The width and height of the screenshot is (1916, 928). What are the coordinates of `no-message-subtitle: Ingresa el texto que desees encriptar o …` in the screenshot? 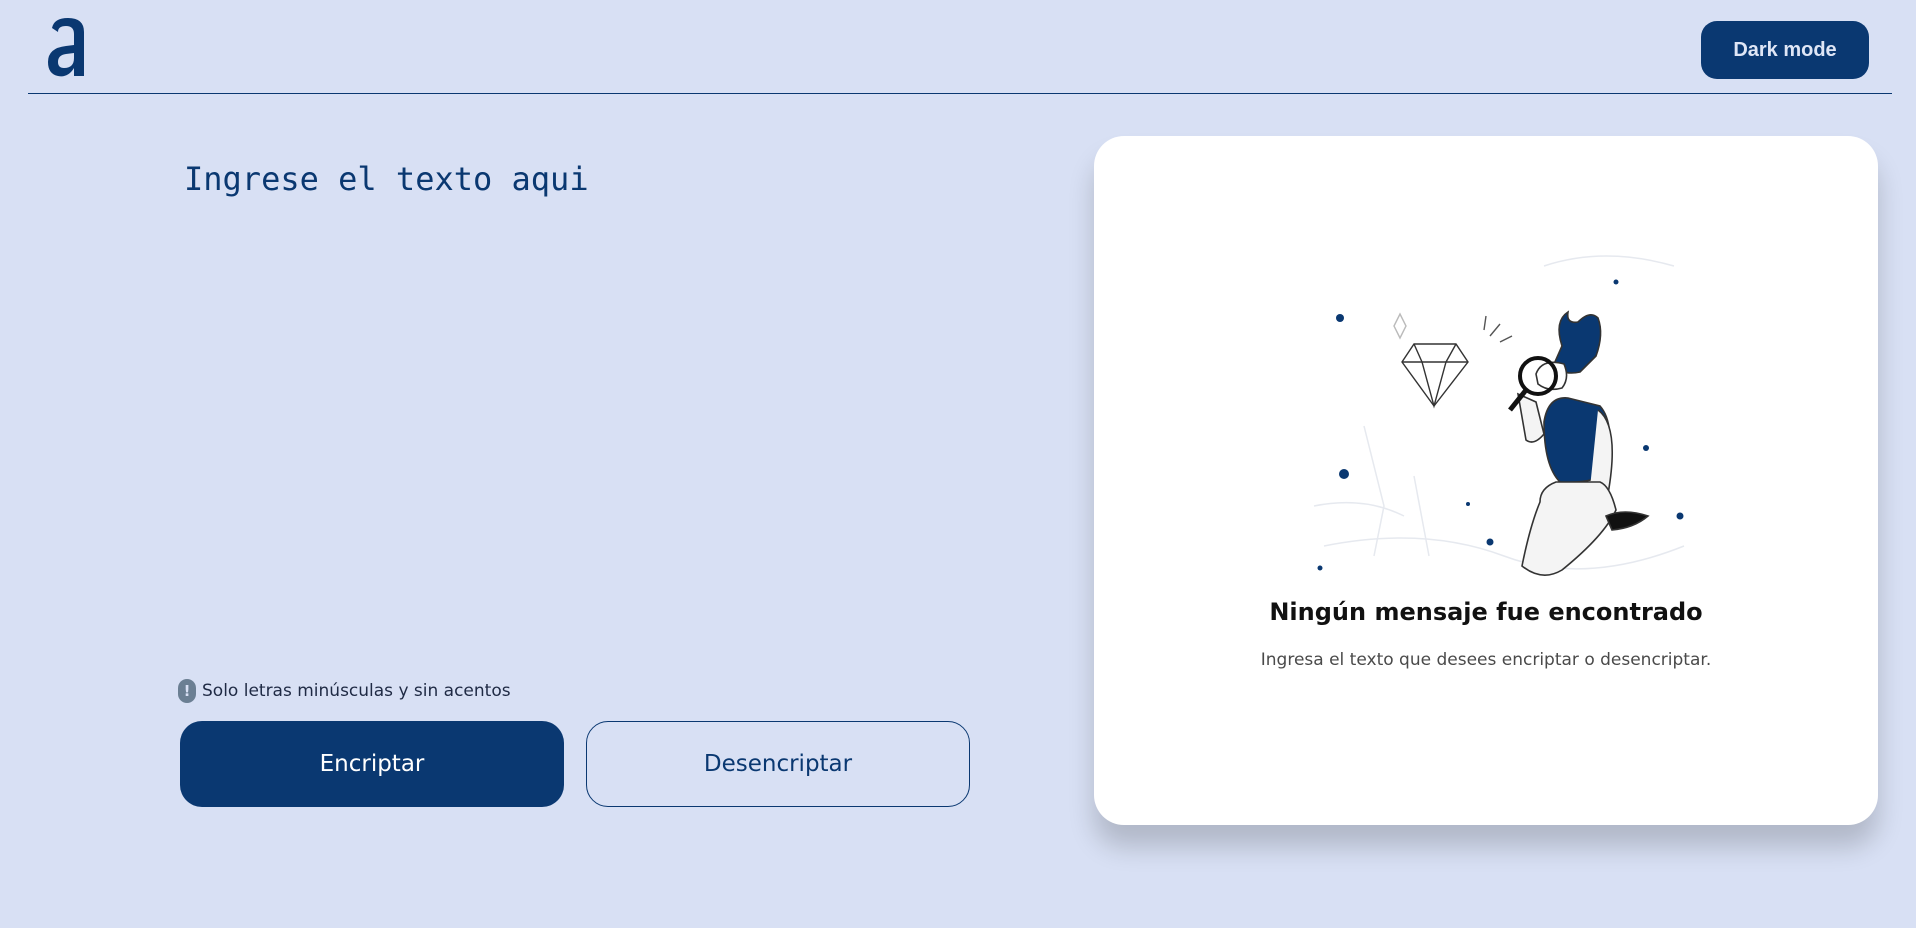 It's located at (1486, 660).